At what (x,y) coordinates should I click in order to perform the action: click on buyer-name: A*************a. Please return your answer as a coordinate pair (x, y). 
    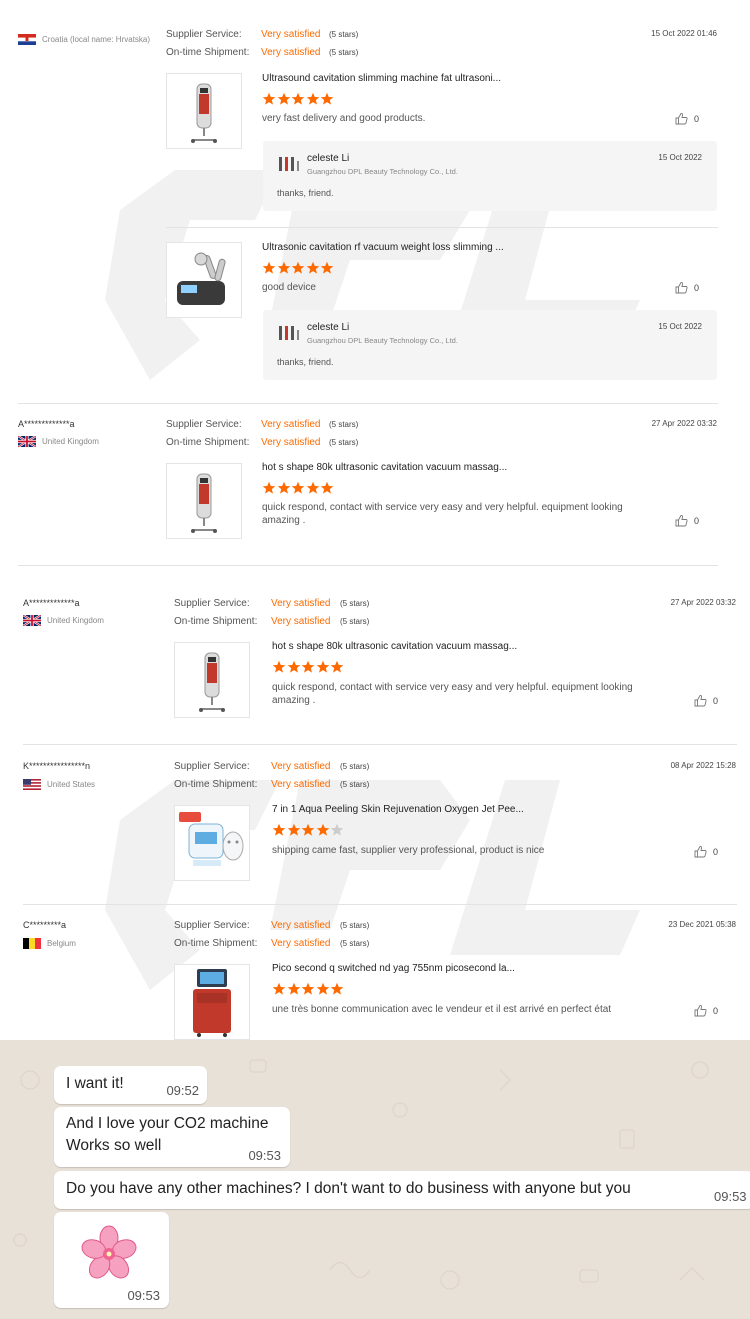
    Looking at the image, I should click on (51, 603).